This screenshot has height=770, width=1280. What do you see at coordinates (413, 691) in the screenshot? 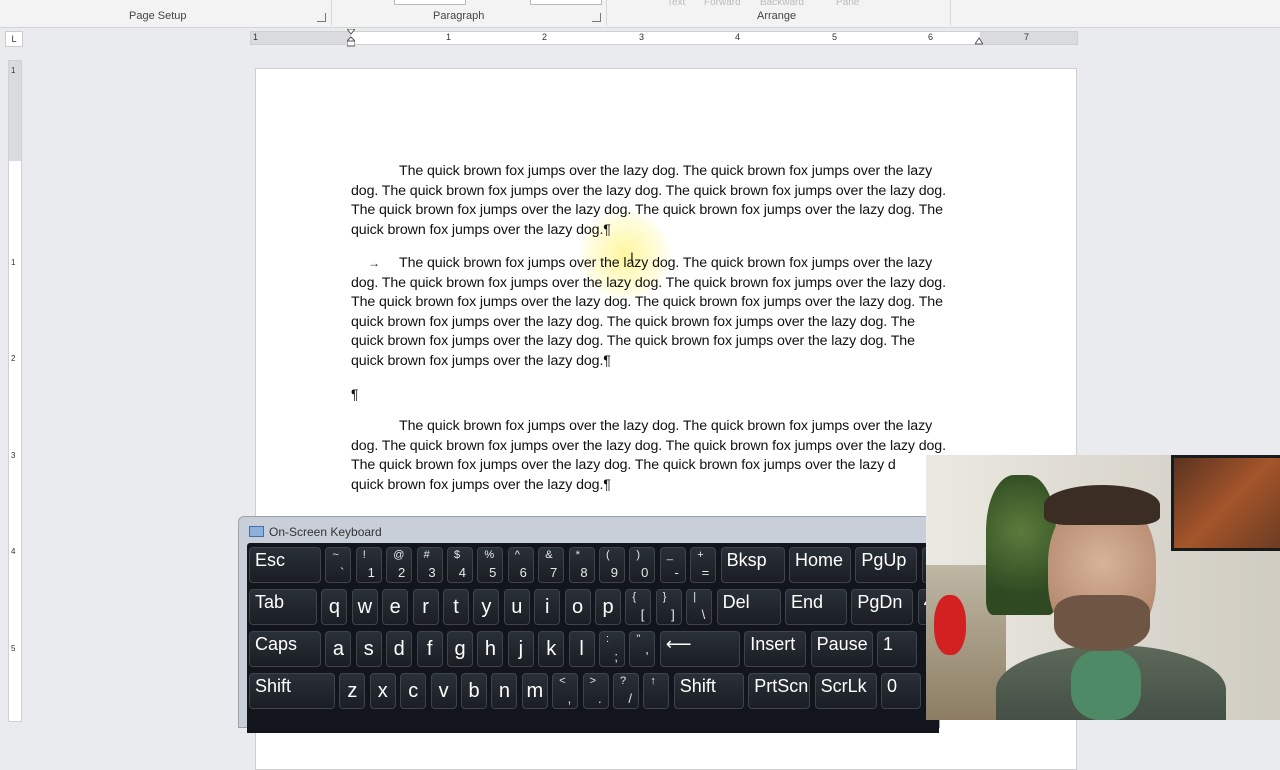
I see `key-c: c` at bounding box center [413, 691].